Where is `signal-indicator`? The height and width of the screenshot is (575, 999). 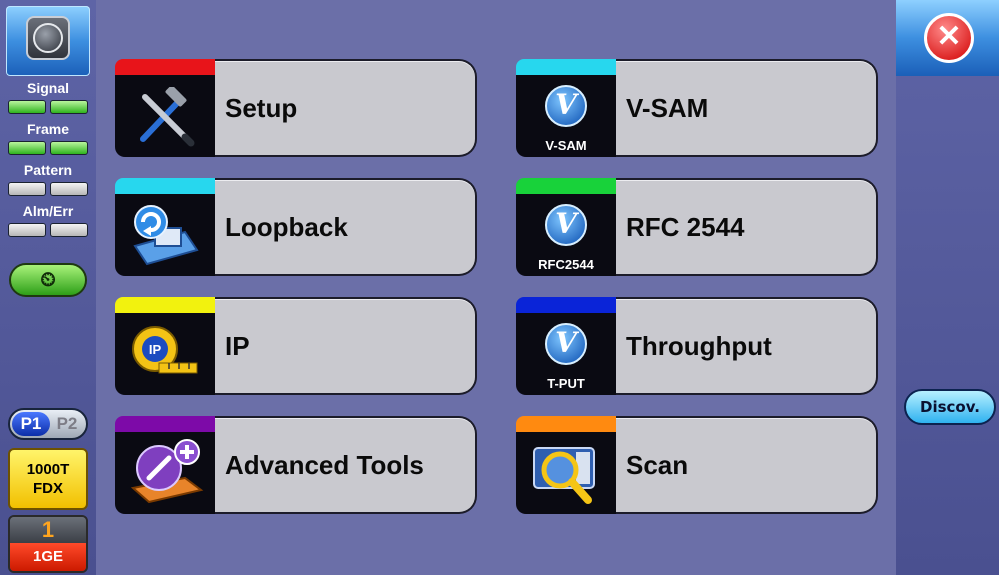 signal-indicator is located at coordinates (48, 107).